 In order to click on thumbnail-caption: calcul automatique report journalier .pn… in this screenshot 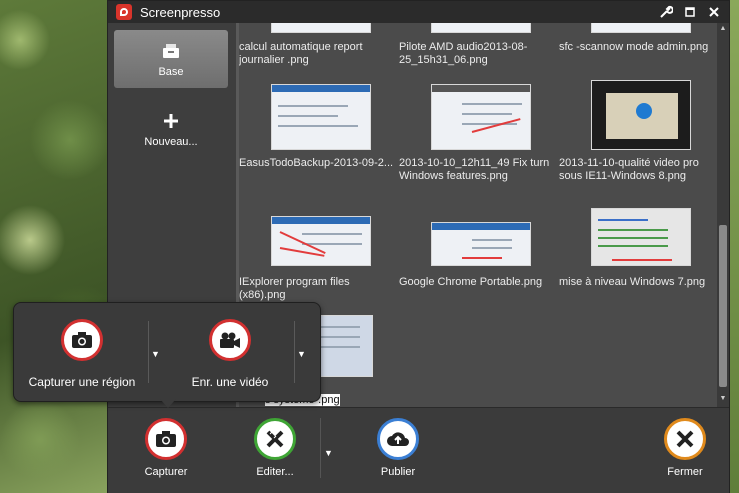, I will do `click(318, 54)`.